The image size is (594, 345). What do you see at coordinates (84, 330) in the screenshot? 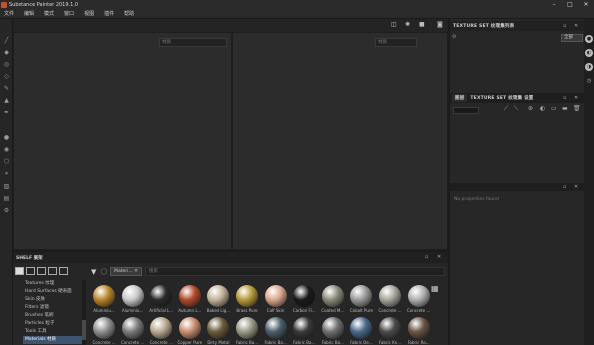
I see `scrollbar-thumb` at bounding box center [84, 330].